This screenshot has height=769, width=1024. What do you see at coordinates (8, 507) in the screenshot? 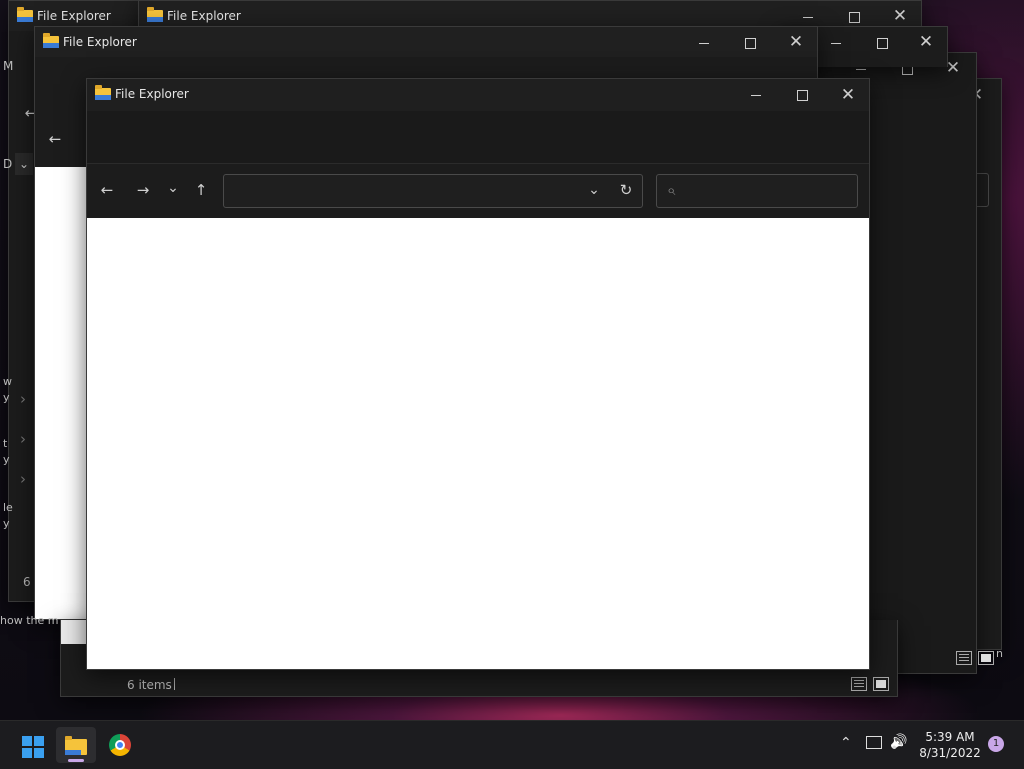
I see `fragment-text: le` at bounding box center [8, 507].